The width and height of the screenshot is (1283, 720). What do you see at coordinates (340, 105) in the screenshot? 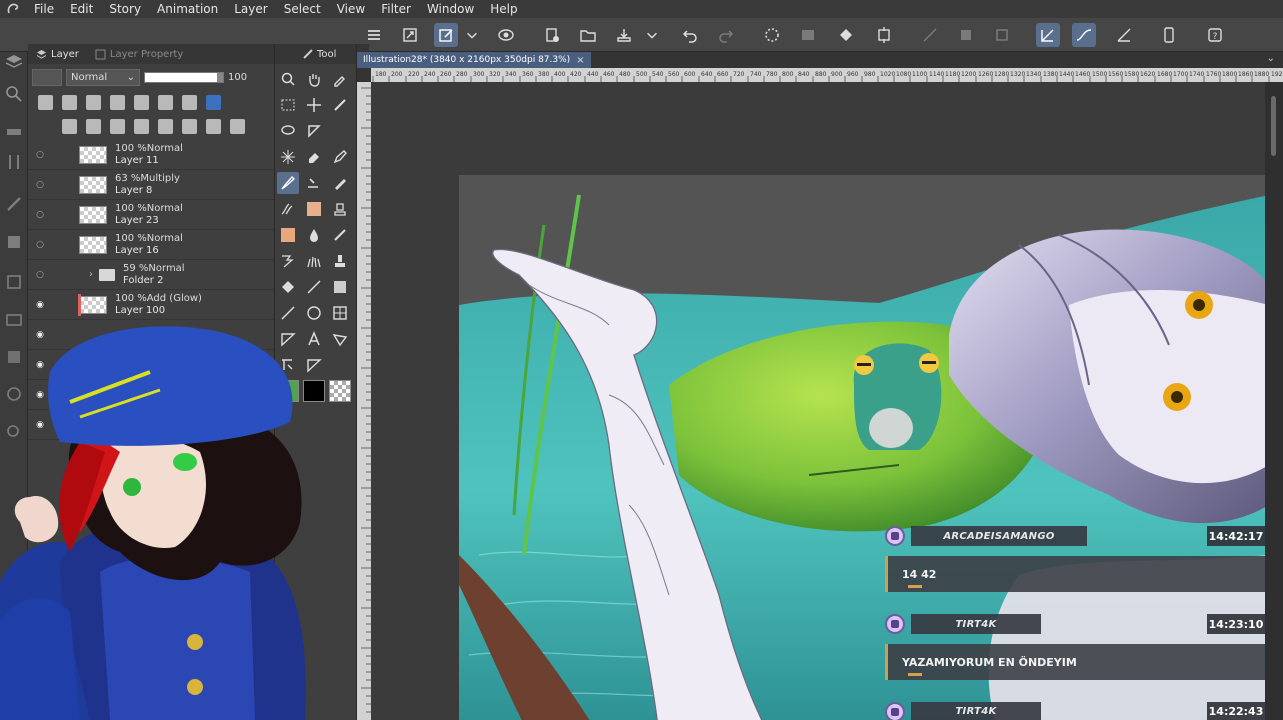
I see `pen-tool-icon` at bounding box center [340, 105].